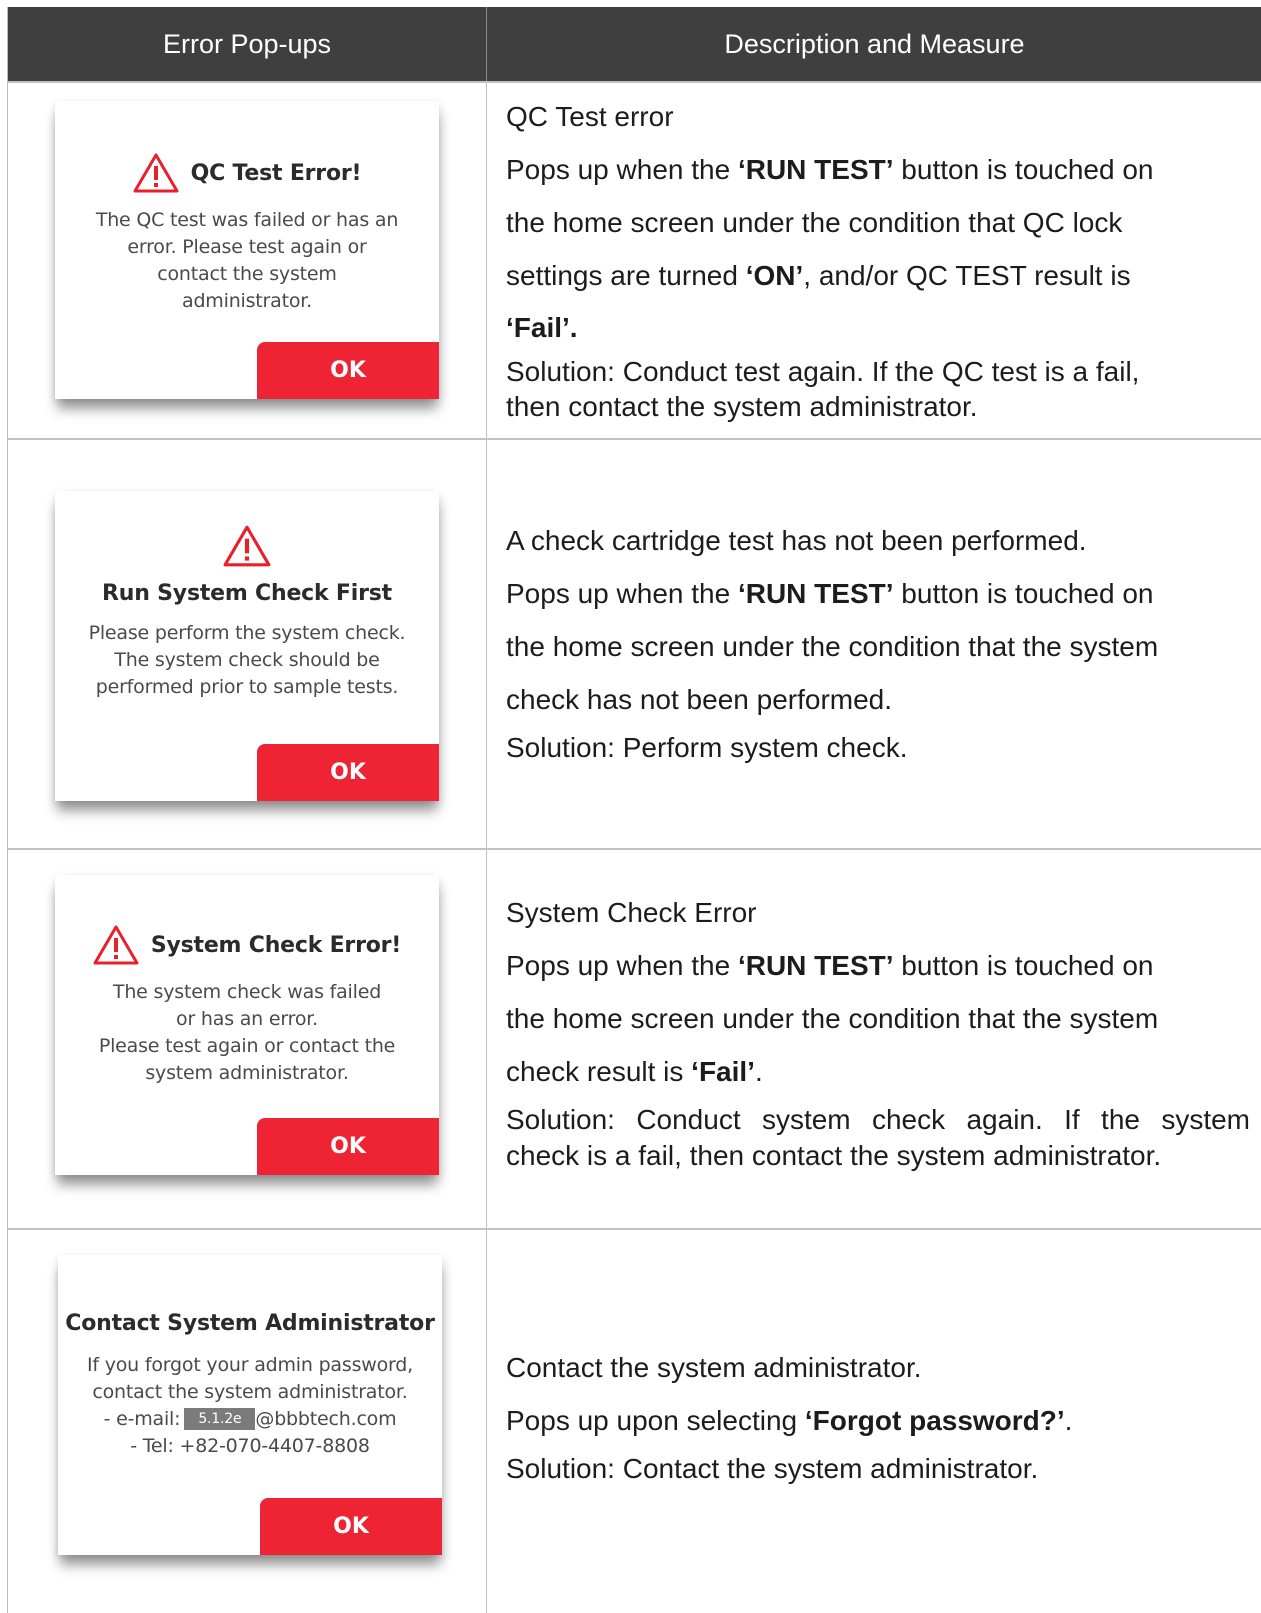 This screenshot has width=1261, height=1613. Describe the element at coordinates (247, 593) in the screenshot. I see `popup-title: Run System Check First` at that location.